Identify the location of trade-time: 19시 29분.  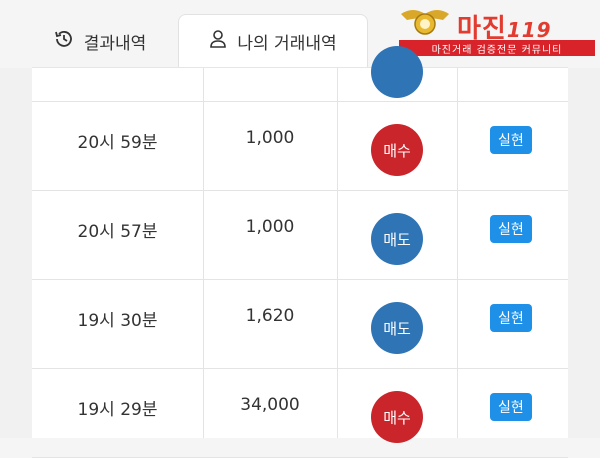
(117, 410).